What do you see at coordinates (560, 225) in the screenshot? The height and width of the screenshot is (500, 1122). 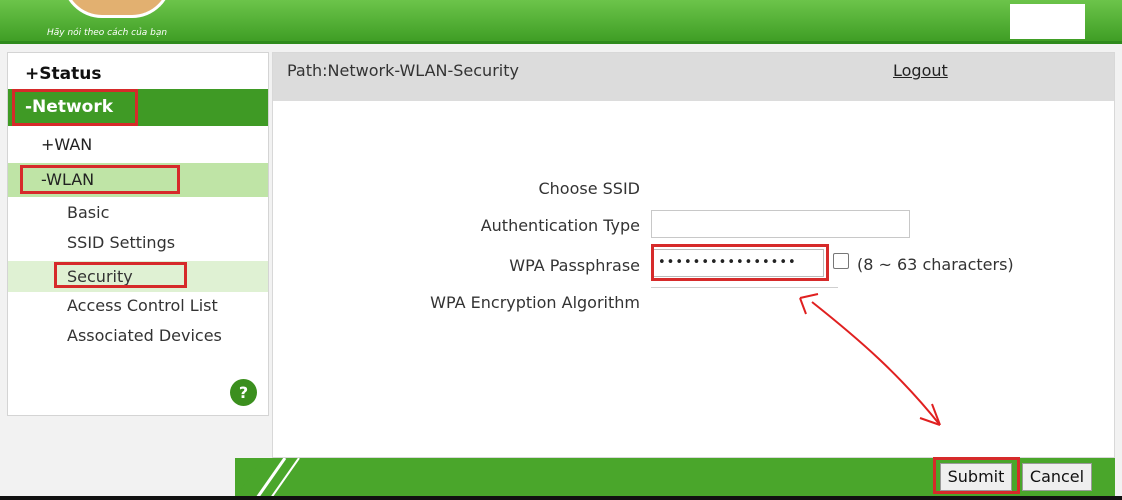 I see `authentication-type-label: Authentication Type` at bounding box center [560, 225].